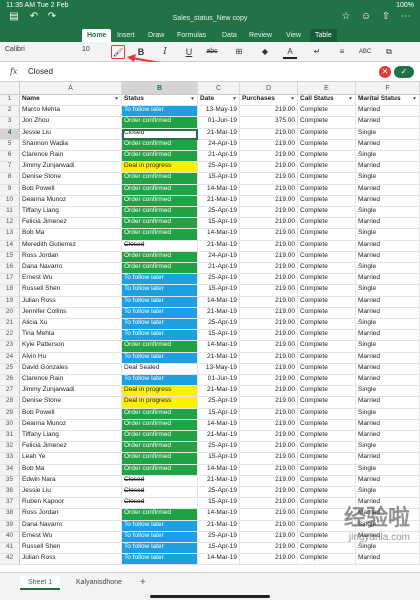  I want to click on table-cell: Deanna Munoz, so click(71, 425).